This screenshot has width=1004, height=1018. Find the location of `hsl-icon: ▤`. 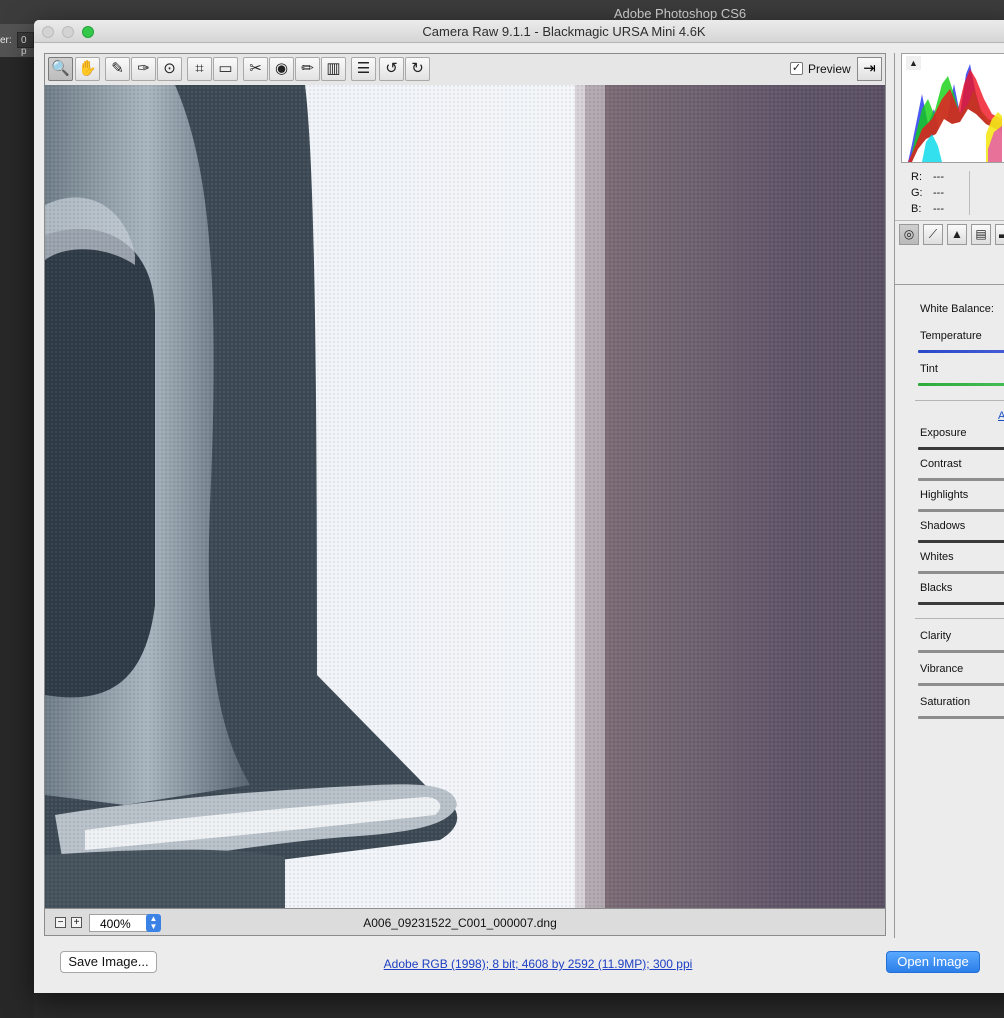

hsl-icon: ▤ is located at coordinates (981, 234).